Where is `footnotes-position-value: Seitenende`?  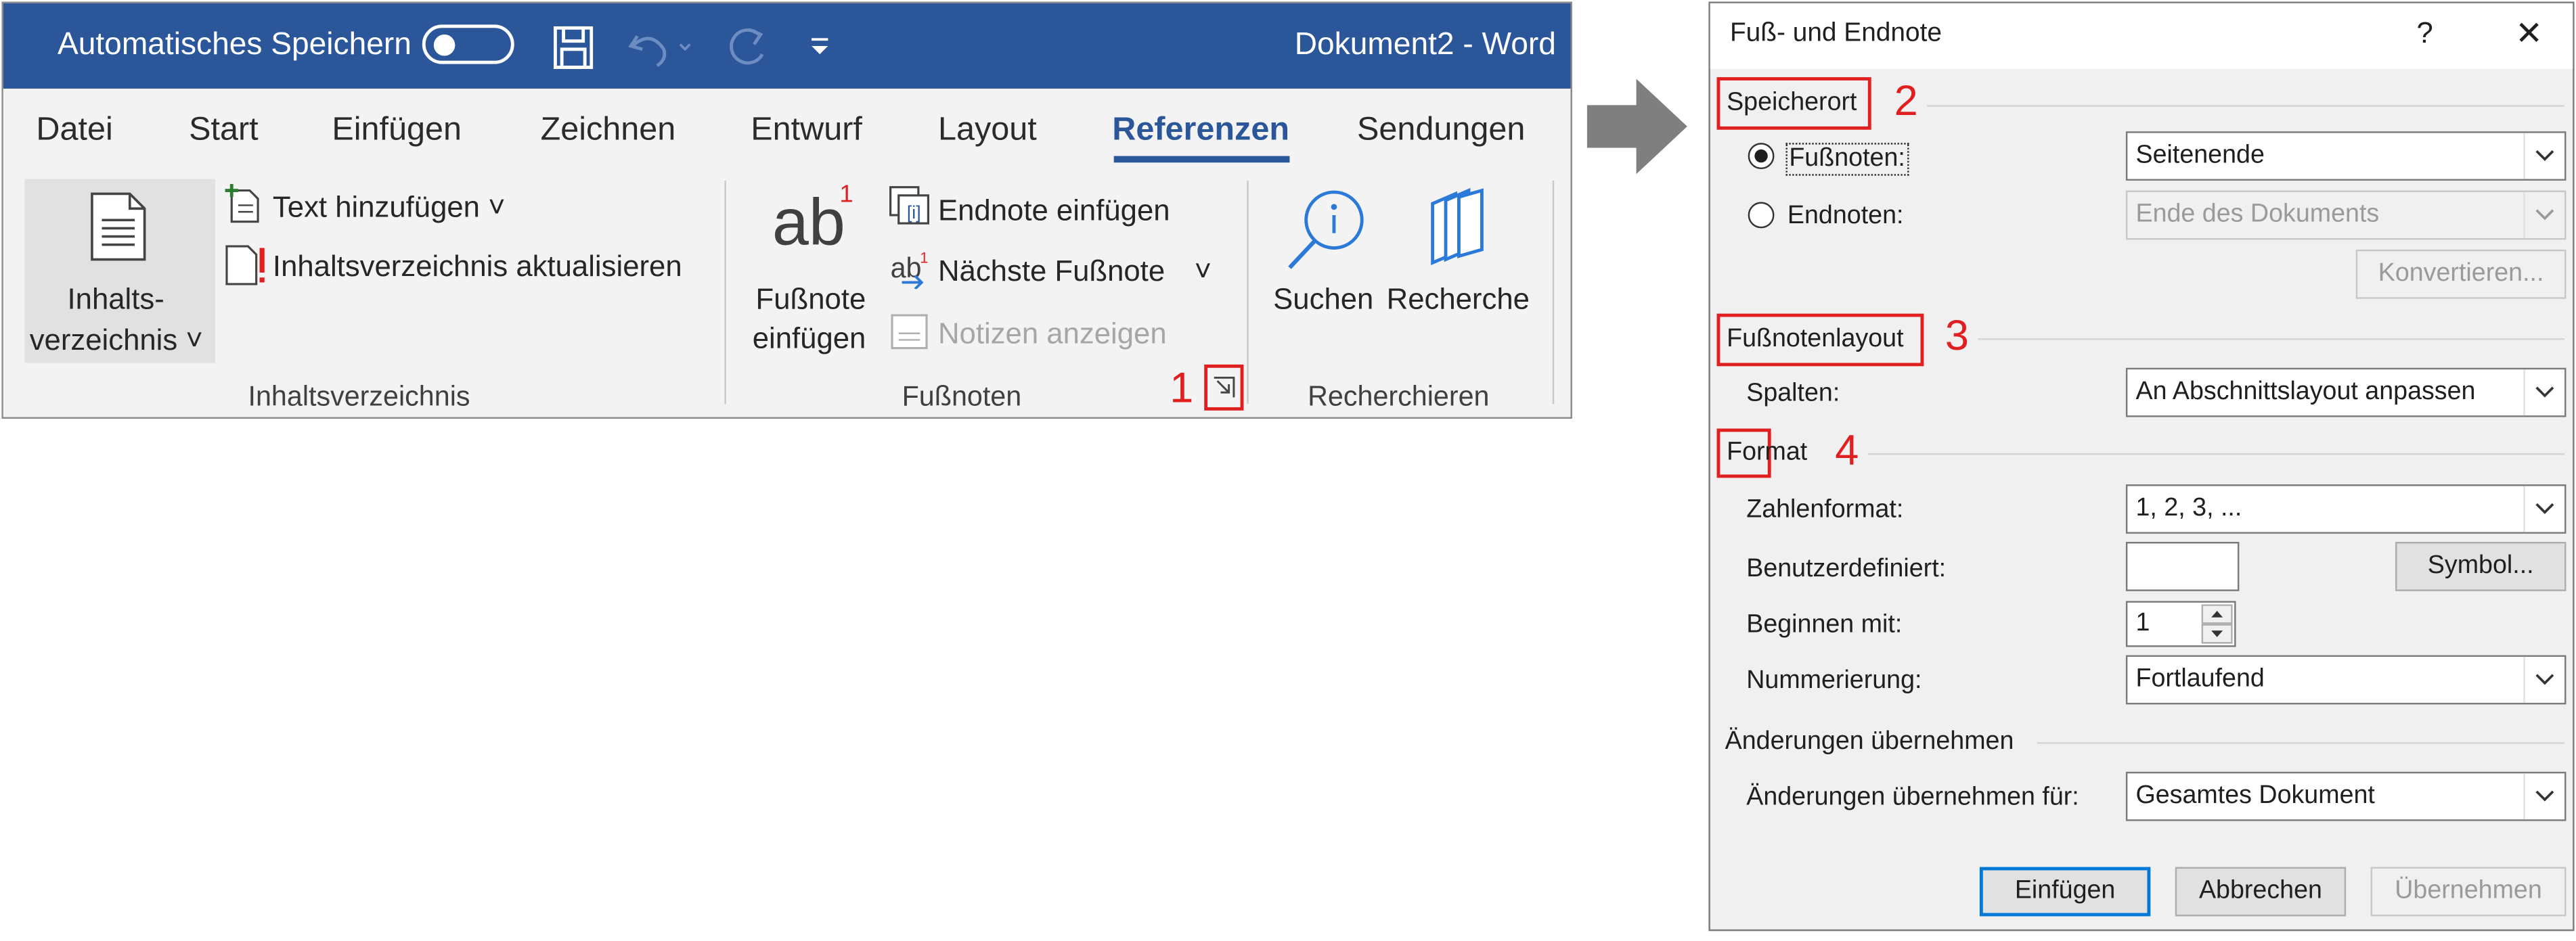
footnotes-position-value: Seitenende is located at coordinates (2200, 155).